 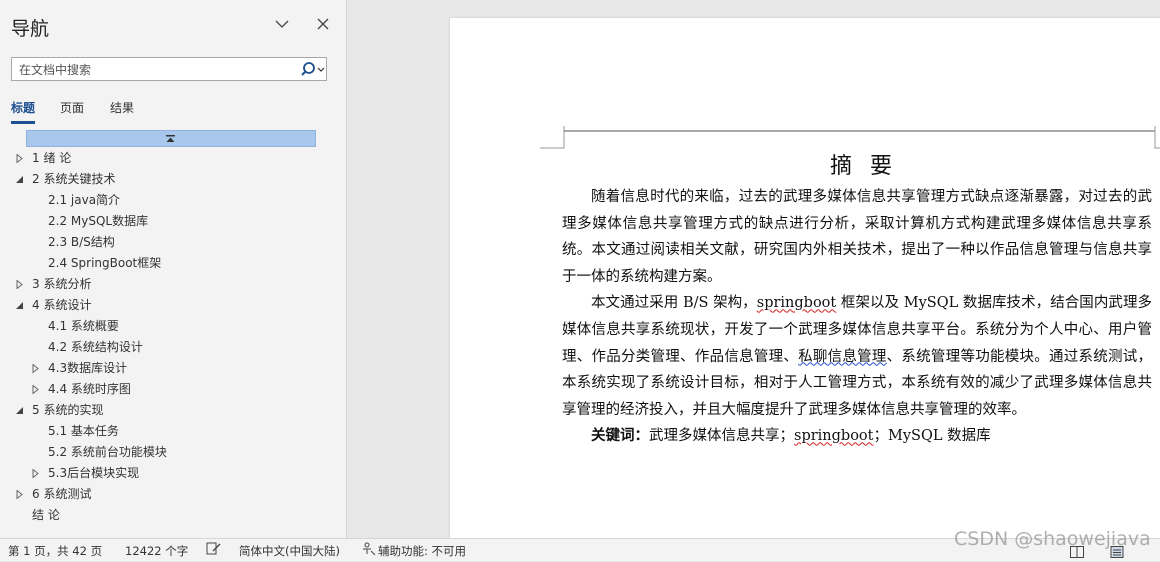 I want to click on nav-heading-item: 2.3 B/S结构, so click(x=173, y=242).